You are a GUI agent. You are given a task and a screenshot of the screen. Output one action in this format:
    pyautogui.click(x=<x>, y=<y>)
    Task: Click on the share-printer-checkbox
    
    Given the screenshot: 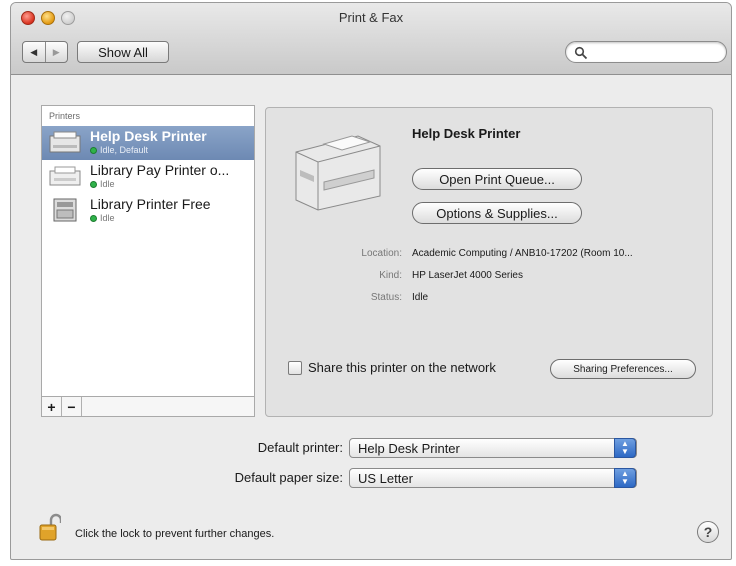 What is the action you would take?
    pyautogui.click(x=295, y=367)
    